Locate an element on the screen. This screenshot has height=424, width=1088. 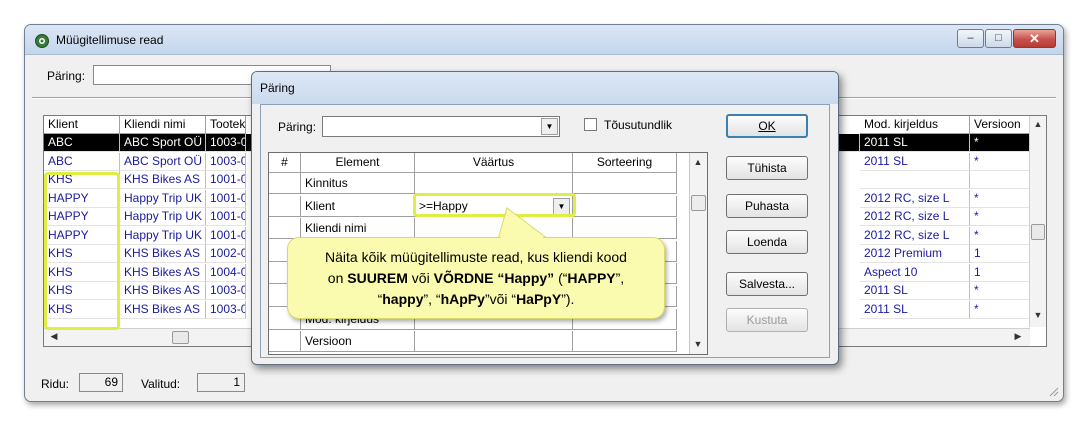
column-header: Tootek is located at coordinates (226, 125).